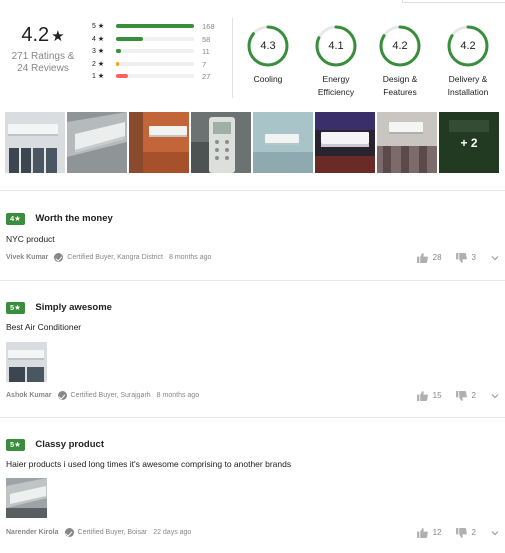  Describe the element at coordinates (172, 532) in the screenshot. I see `review-time: 22 days ago` at that location.